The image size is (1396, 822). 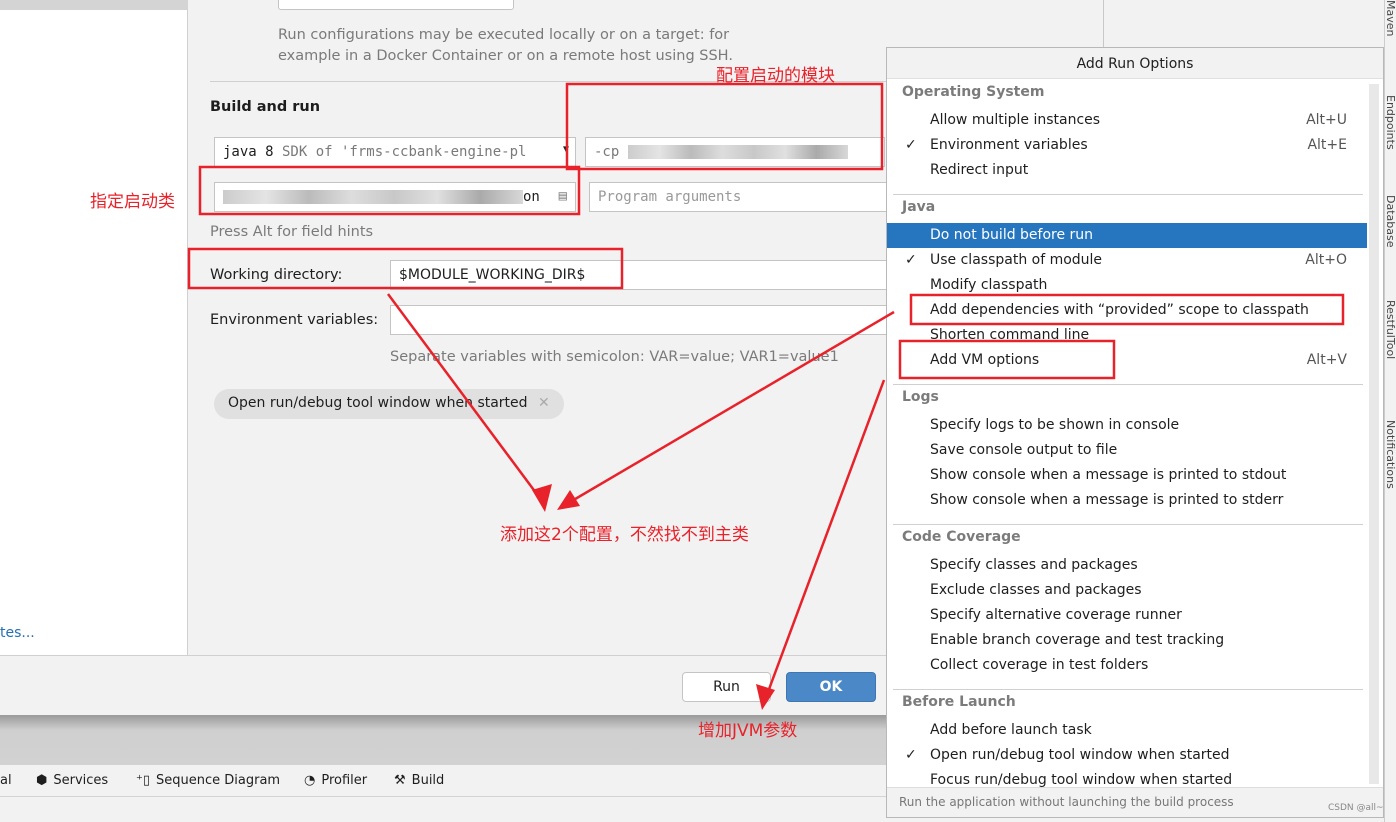 I want to click on annotation-box-vm-options, so click(x=1007, y=359).